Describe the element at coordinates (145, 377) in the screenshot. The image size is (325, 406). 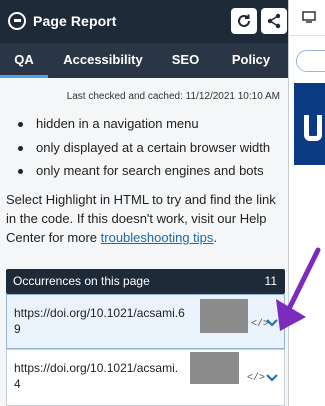
I see `occurrence-row: https://doi.org/10.1021/acsami. 4 </>` at that location.